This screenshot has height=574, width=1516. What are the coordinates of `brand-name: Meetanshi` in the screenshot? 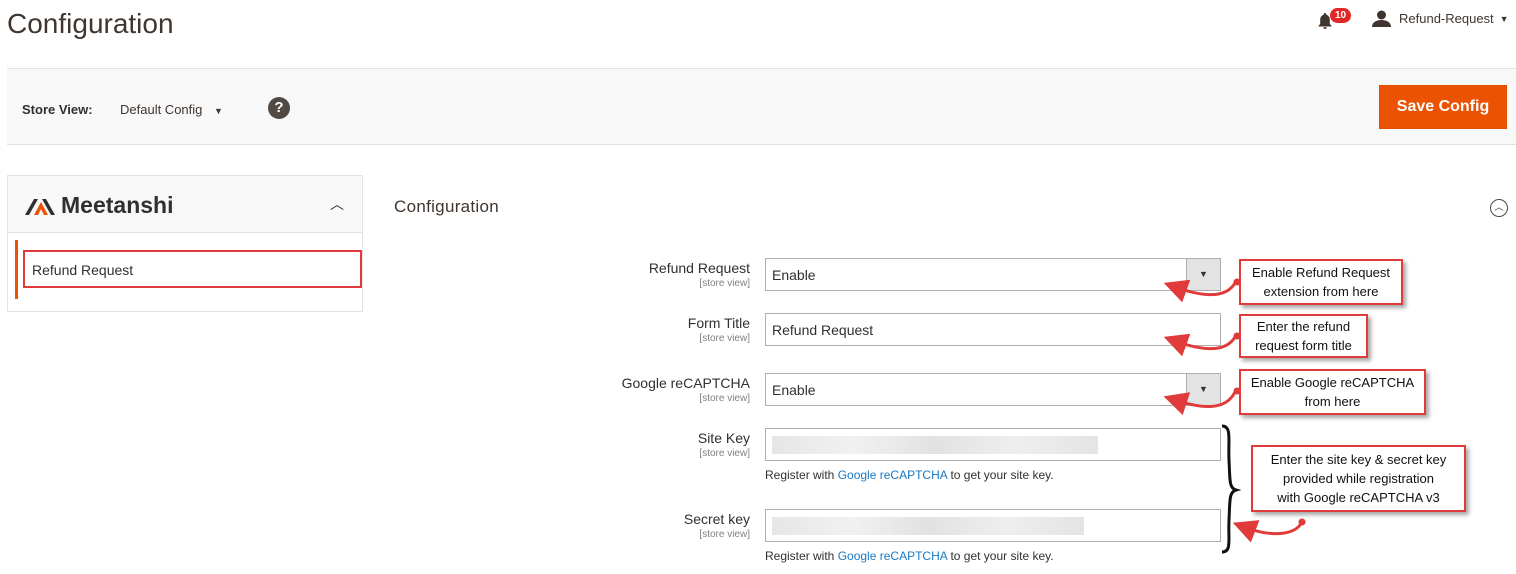 It's located at (117, 205).